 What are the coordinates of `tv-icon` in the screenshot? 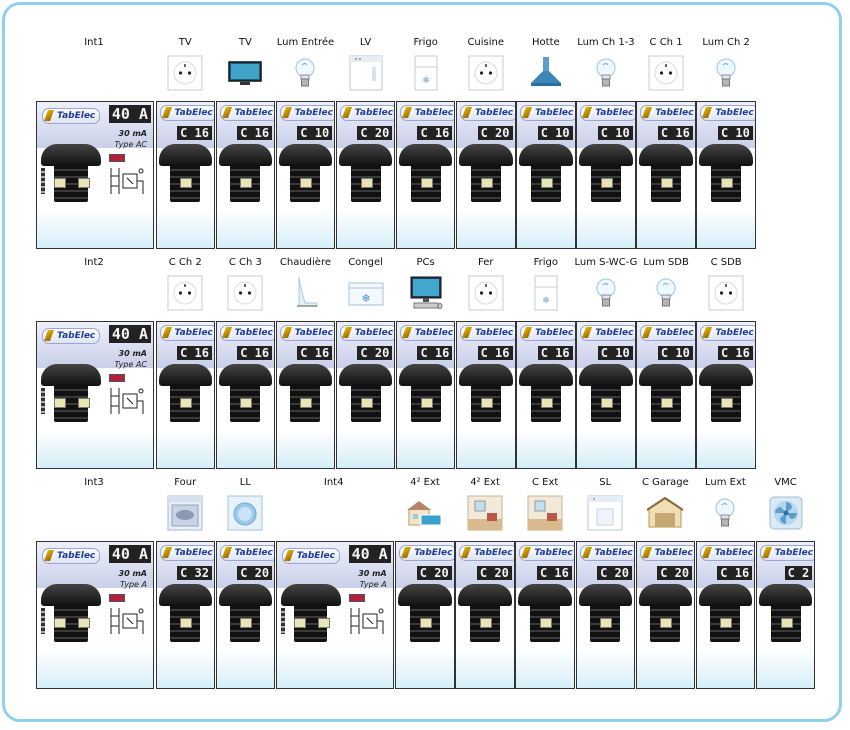 It's located at (245, 73).